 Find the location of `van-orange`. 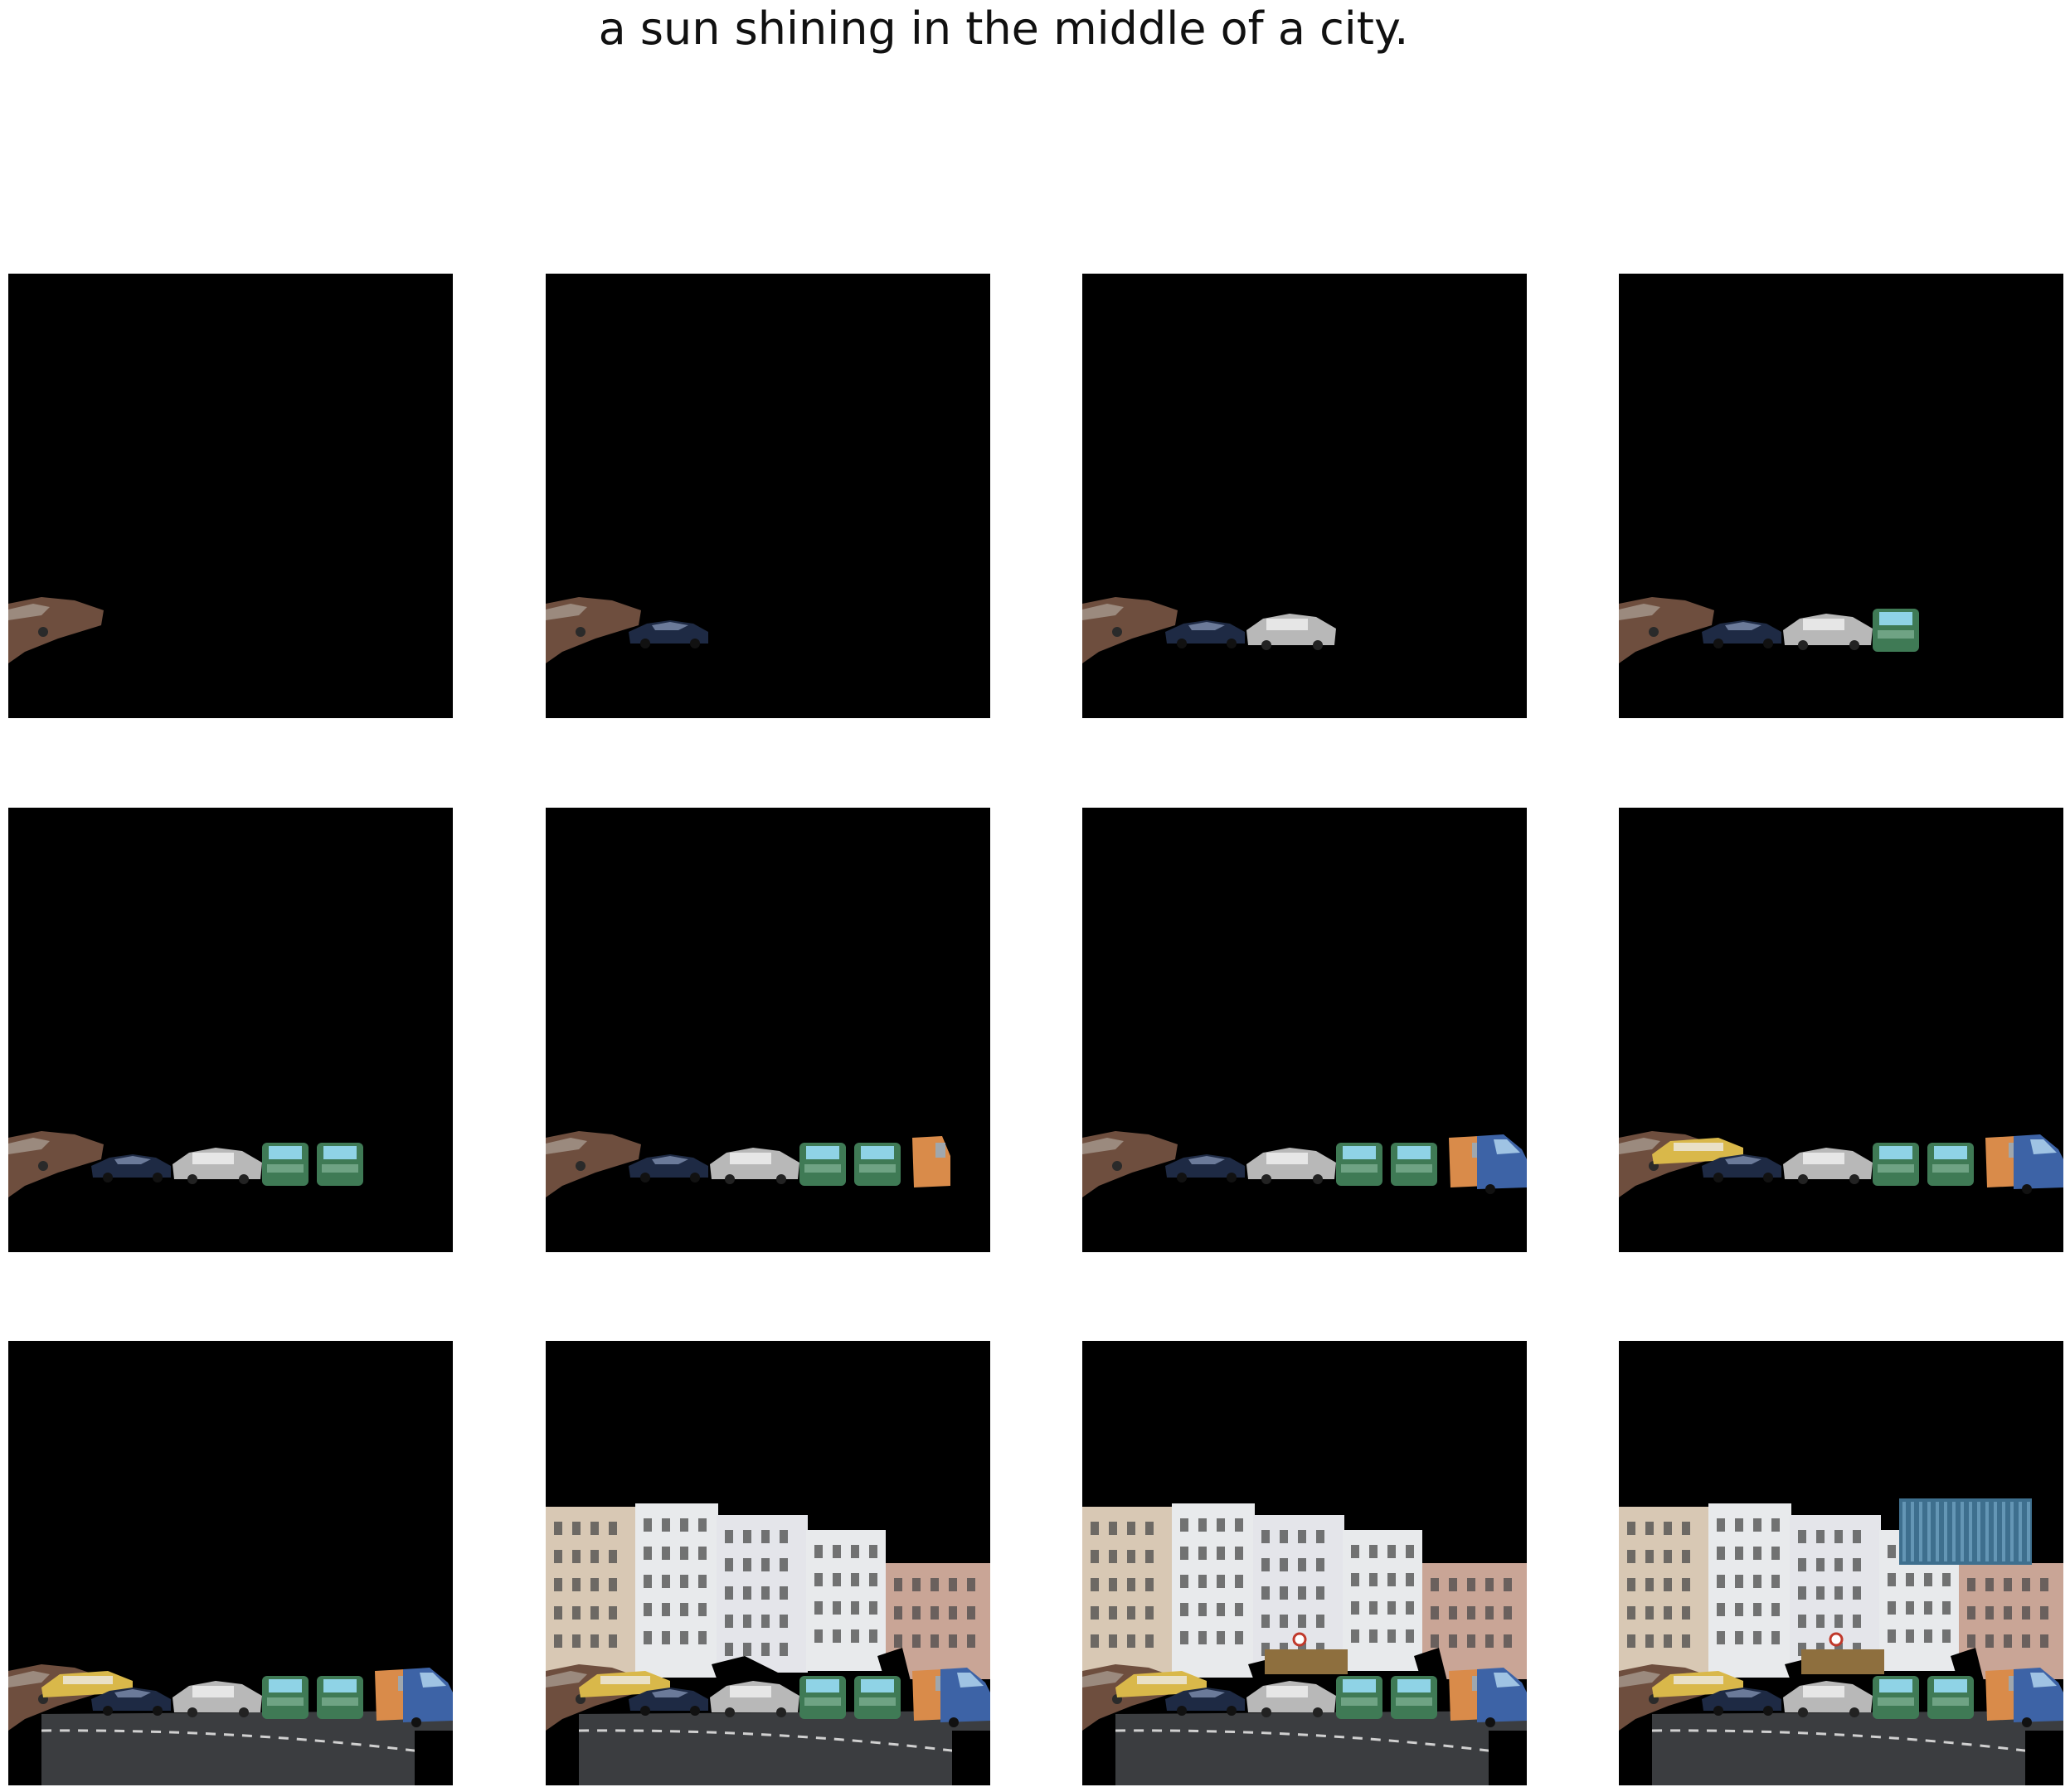

van-orange is located at coordinates (931, 1161).